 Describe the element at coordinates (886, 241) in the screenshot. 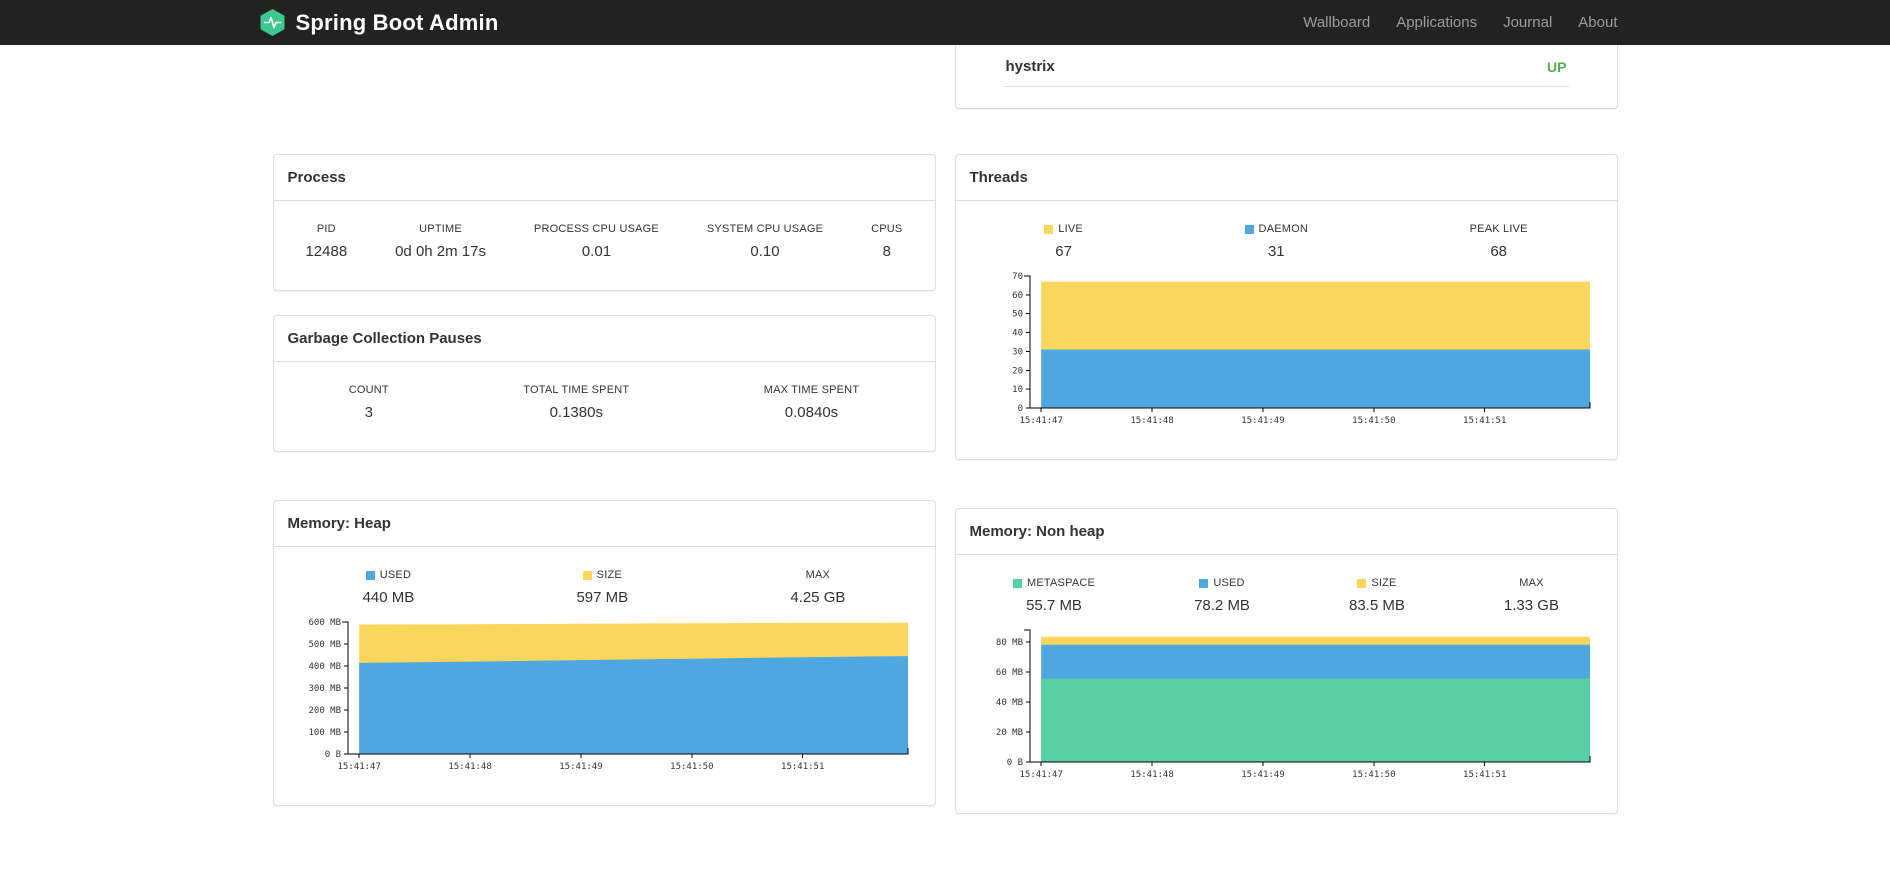

I see `stat-cpus: CPUS 8` at that location.